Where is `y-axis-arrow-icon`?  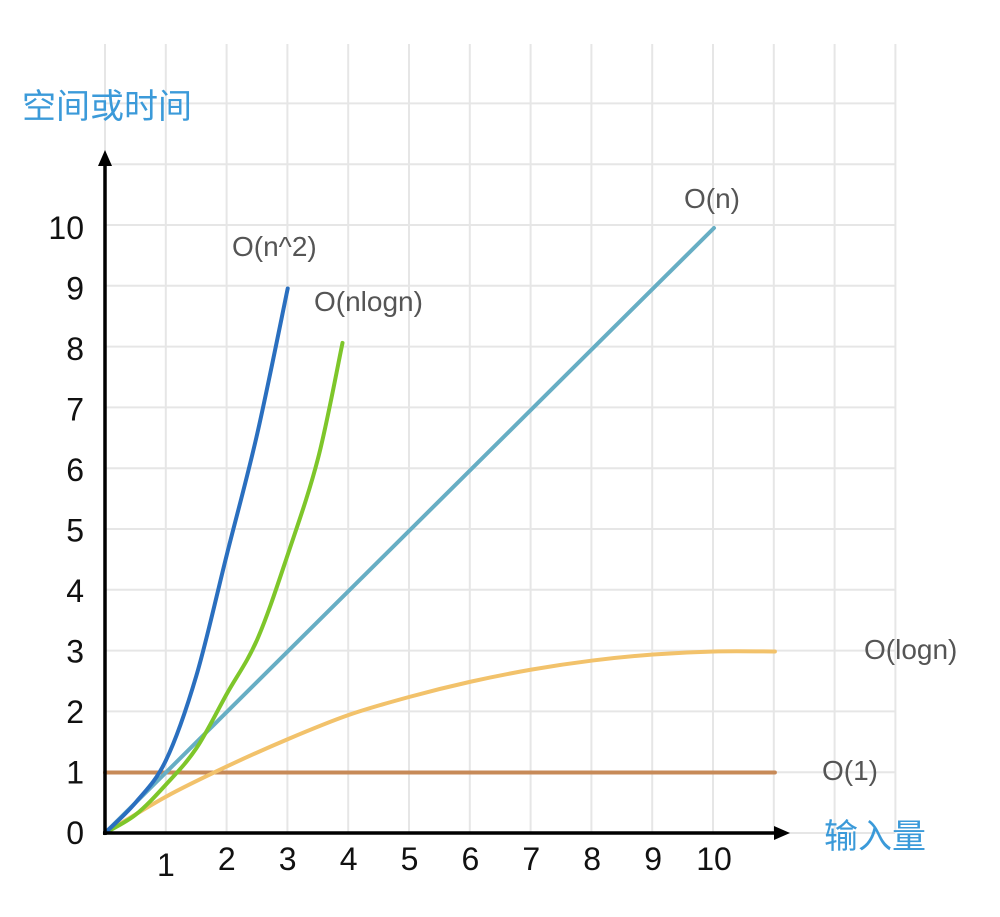 y-axis-arrow-icon is located at coordinates (105, 158).